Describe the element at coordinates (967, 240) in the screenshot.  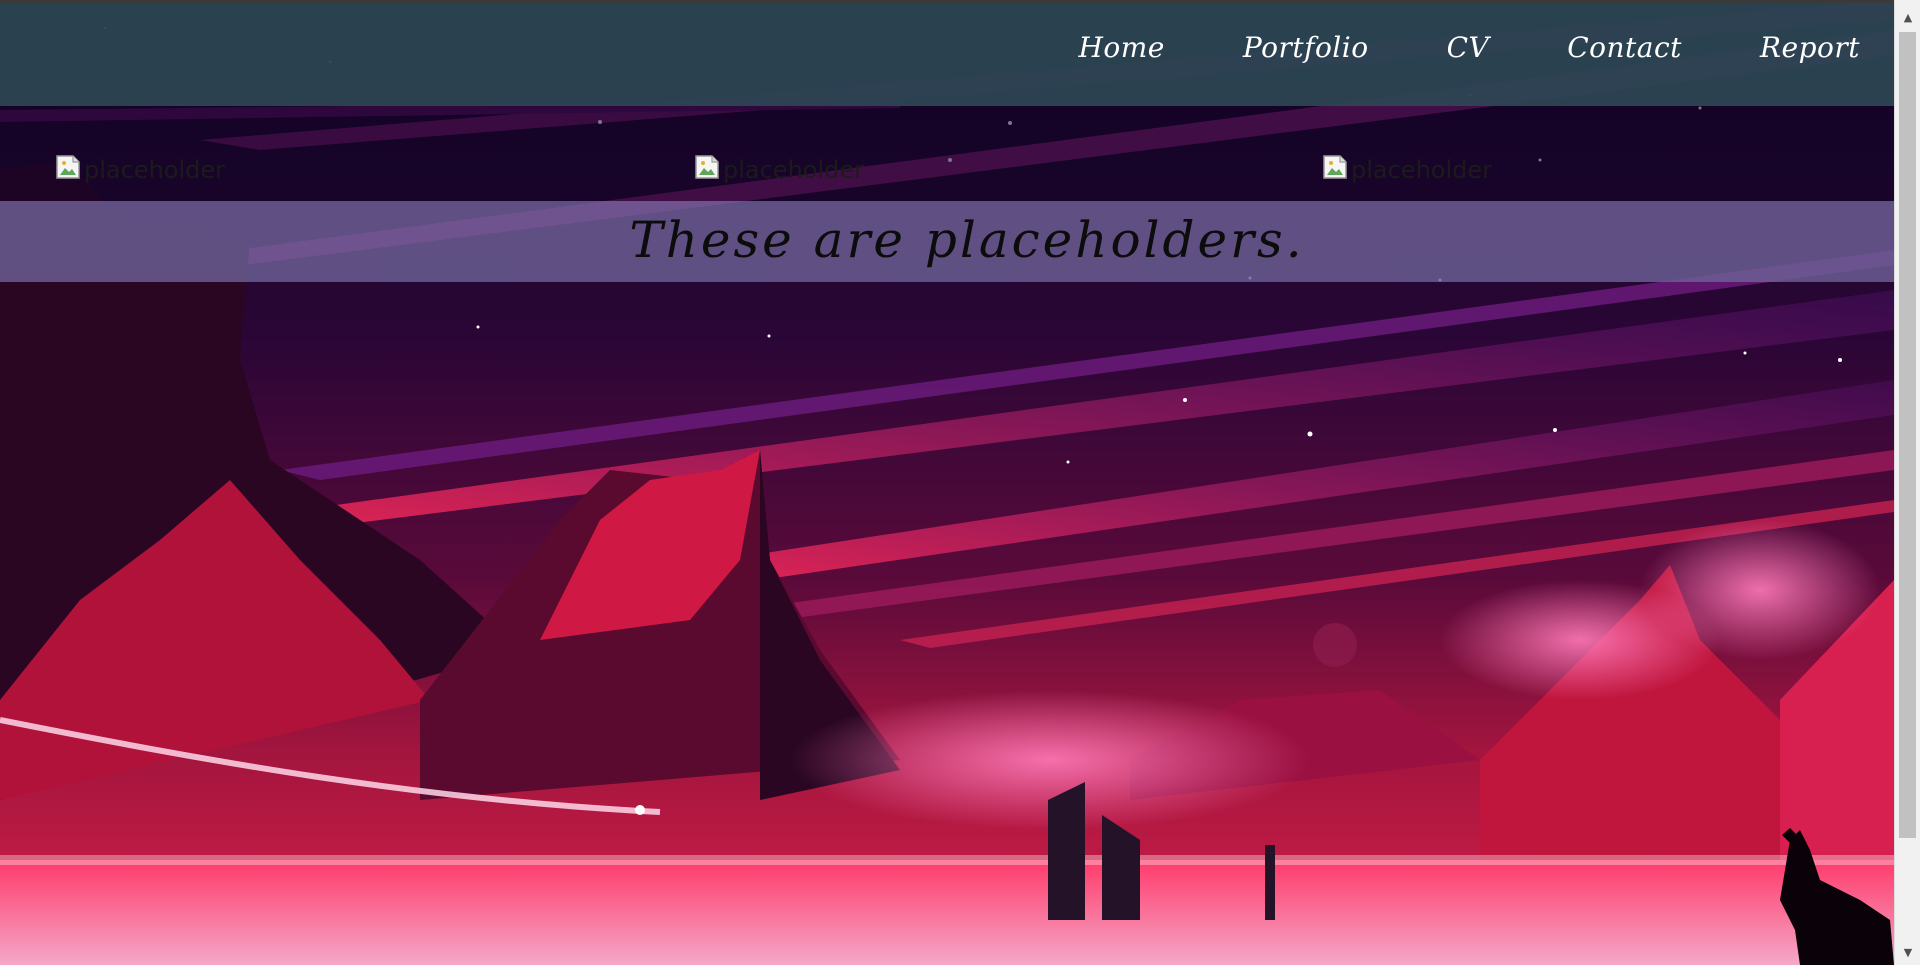
I see `banner-heading: These are placeholders.` at that location.